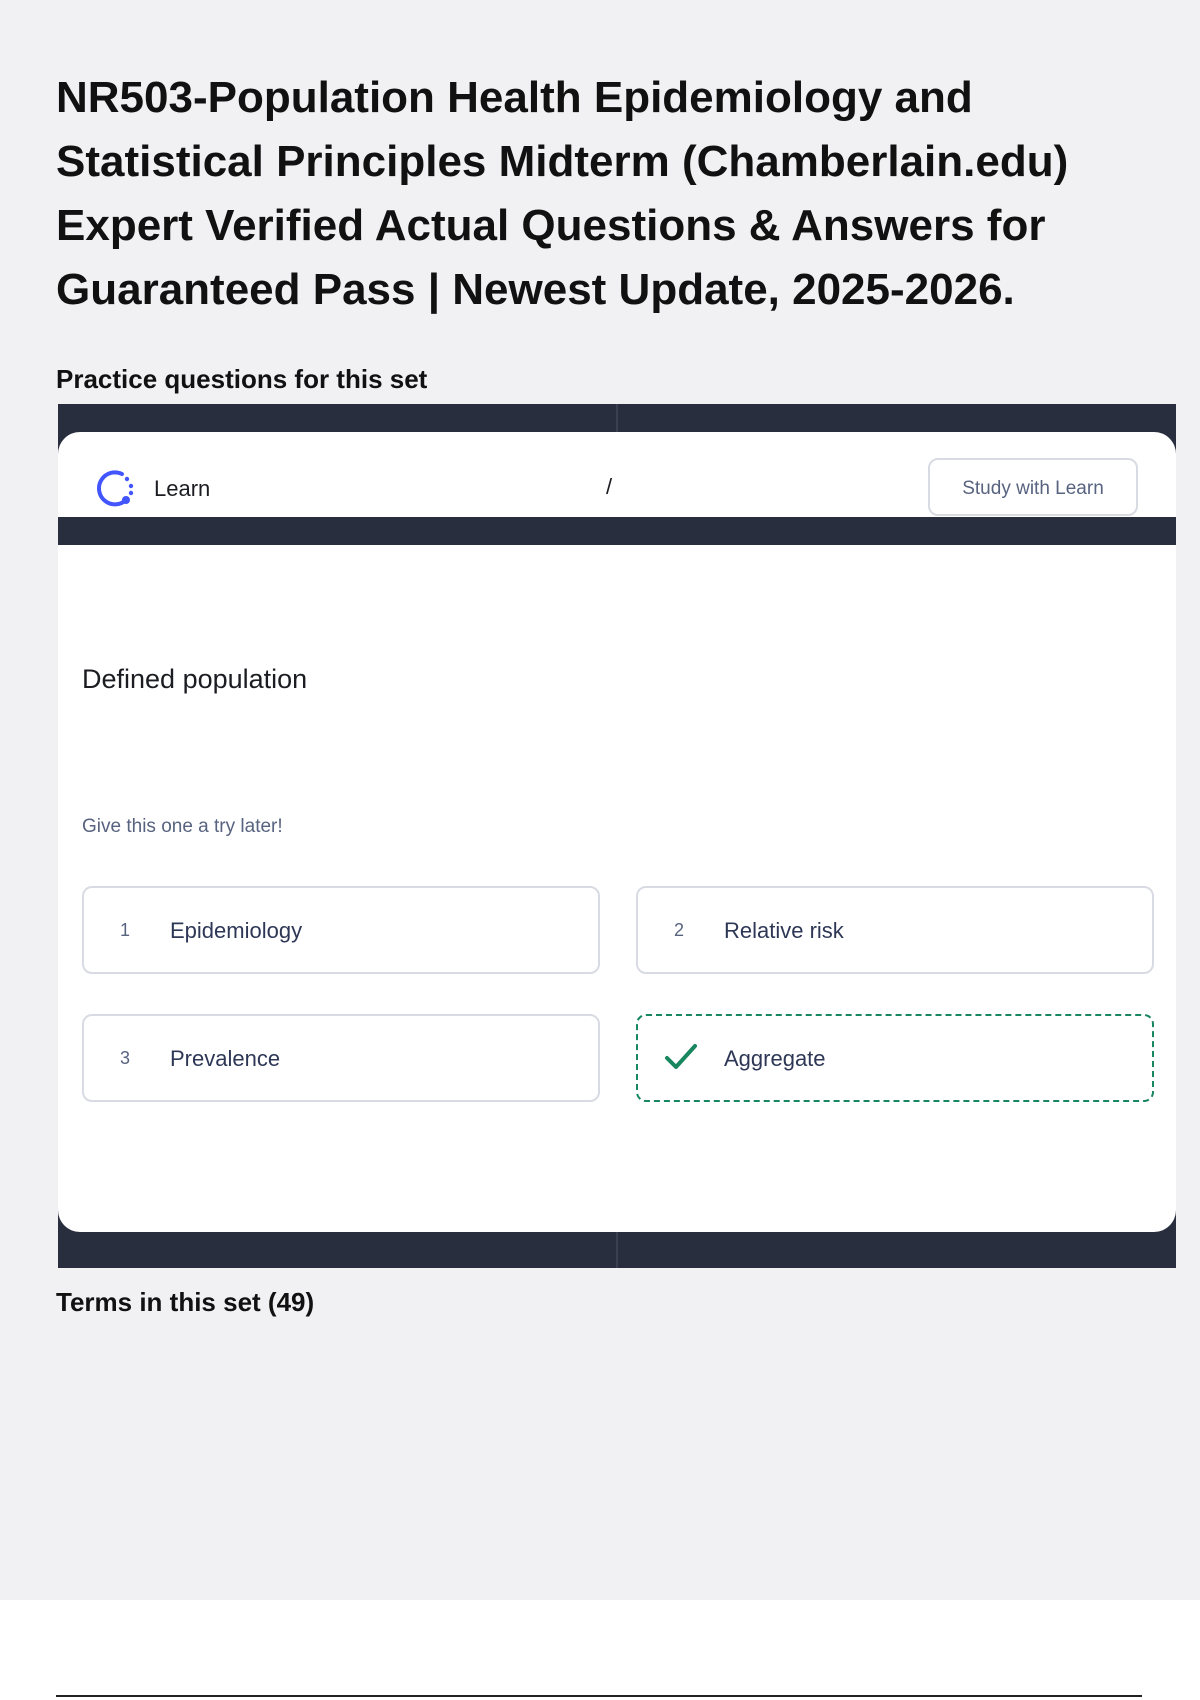  I want to click on practice-heading: Practice questions for this set, so click(242, 379).